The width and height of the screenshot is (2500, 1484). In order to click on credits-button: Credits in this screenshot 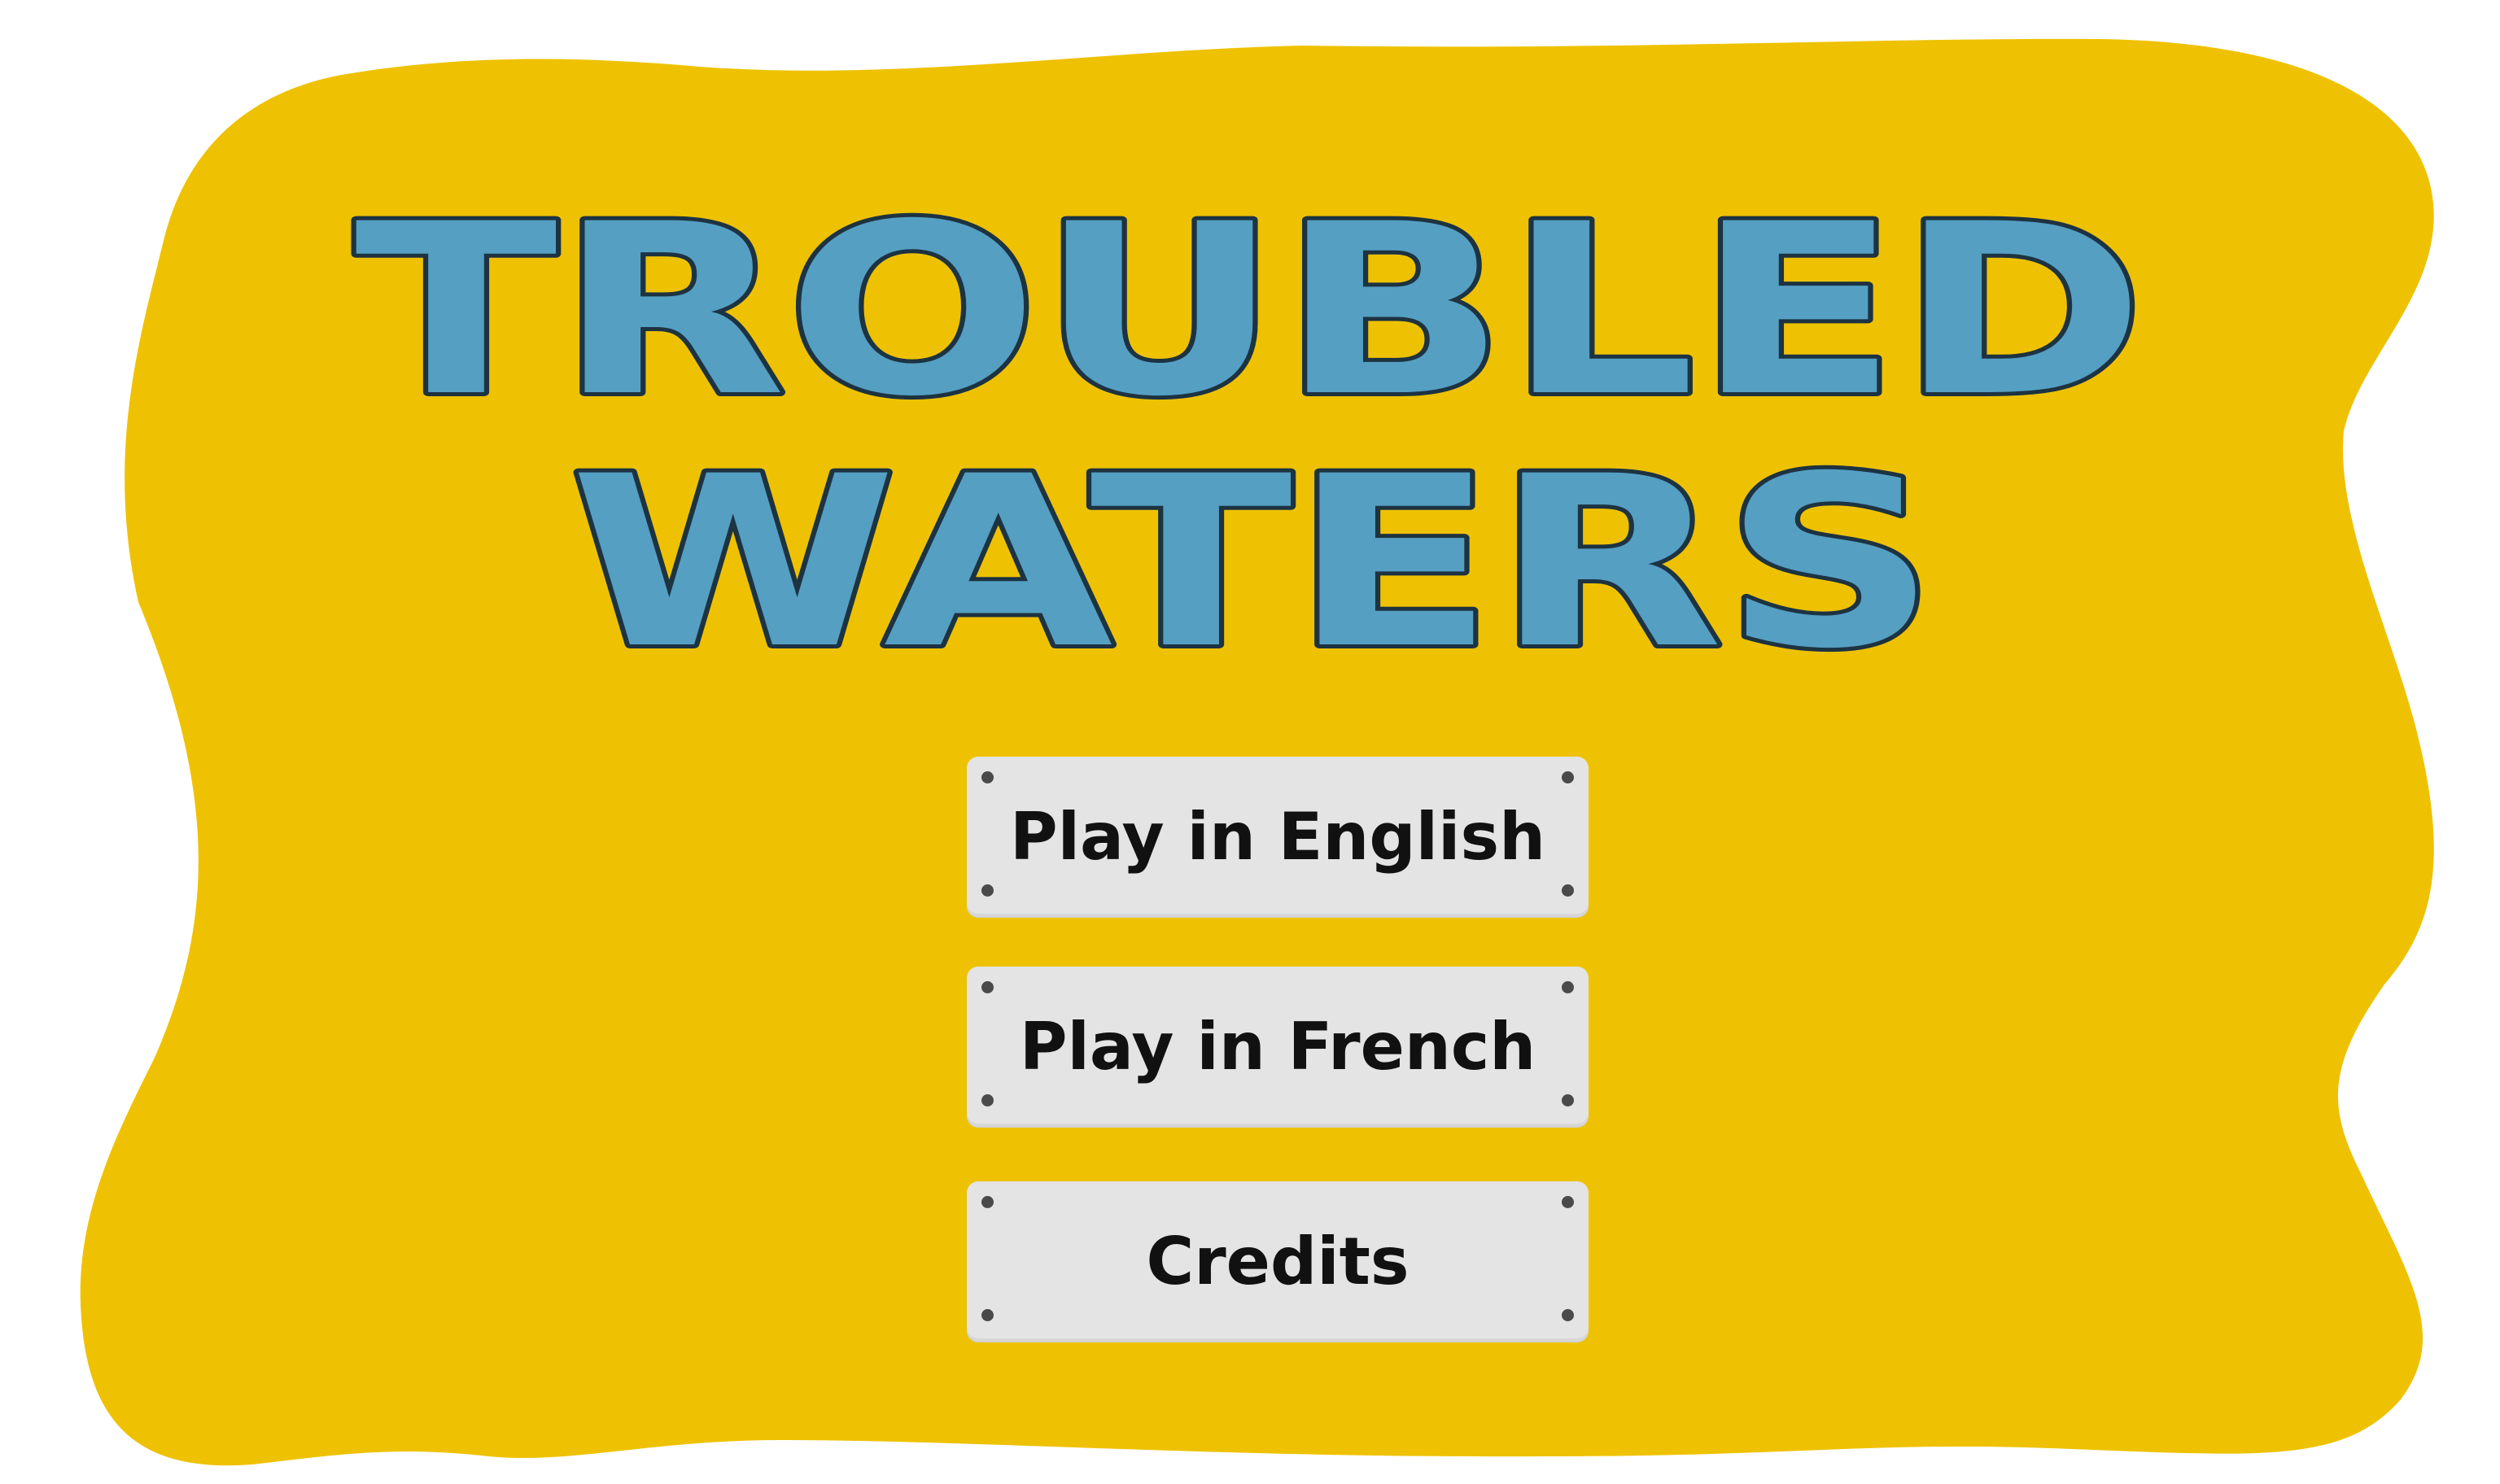, I will do `click(1278, 1261)`.